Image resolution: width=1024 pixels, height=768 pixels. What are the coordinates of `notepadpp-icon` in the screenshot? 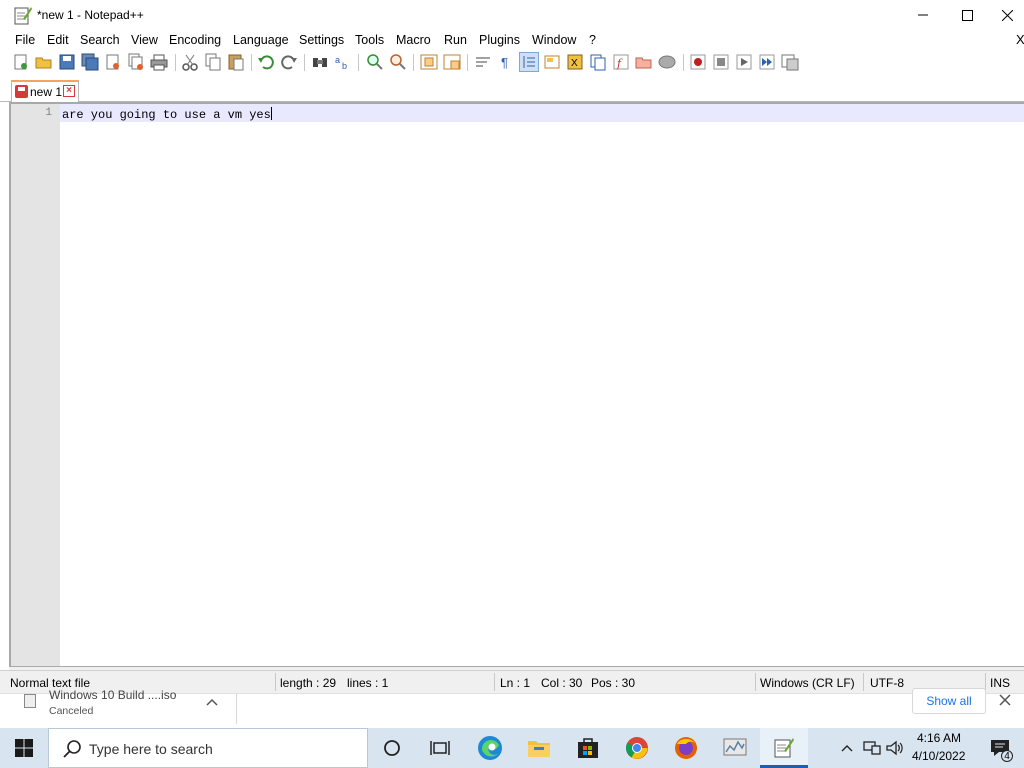 It's located at (23, 16).